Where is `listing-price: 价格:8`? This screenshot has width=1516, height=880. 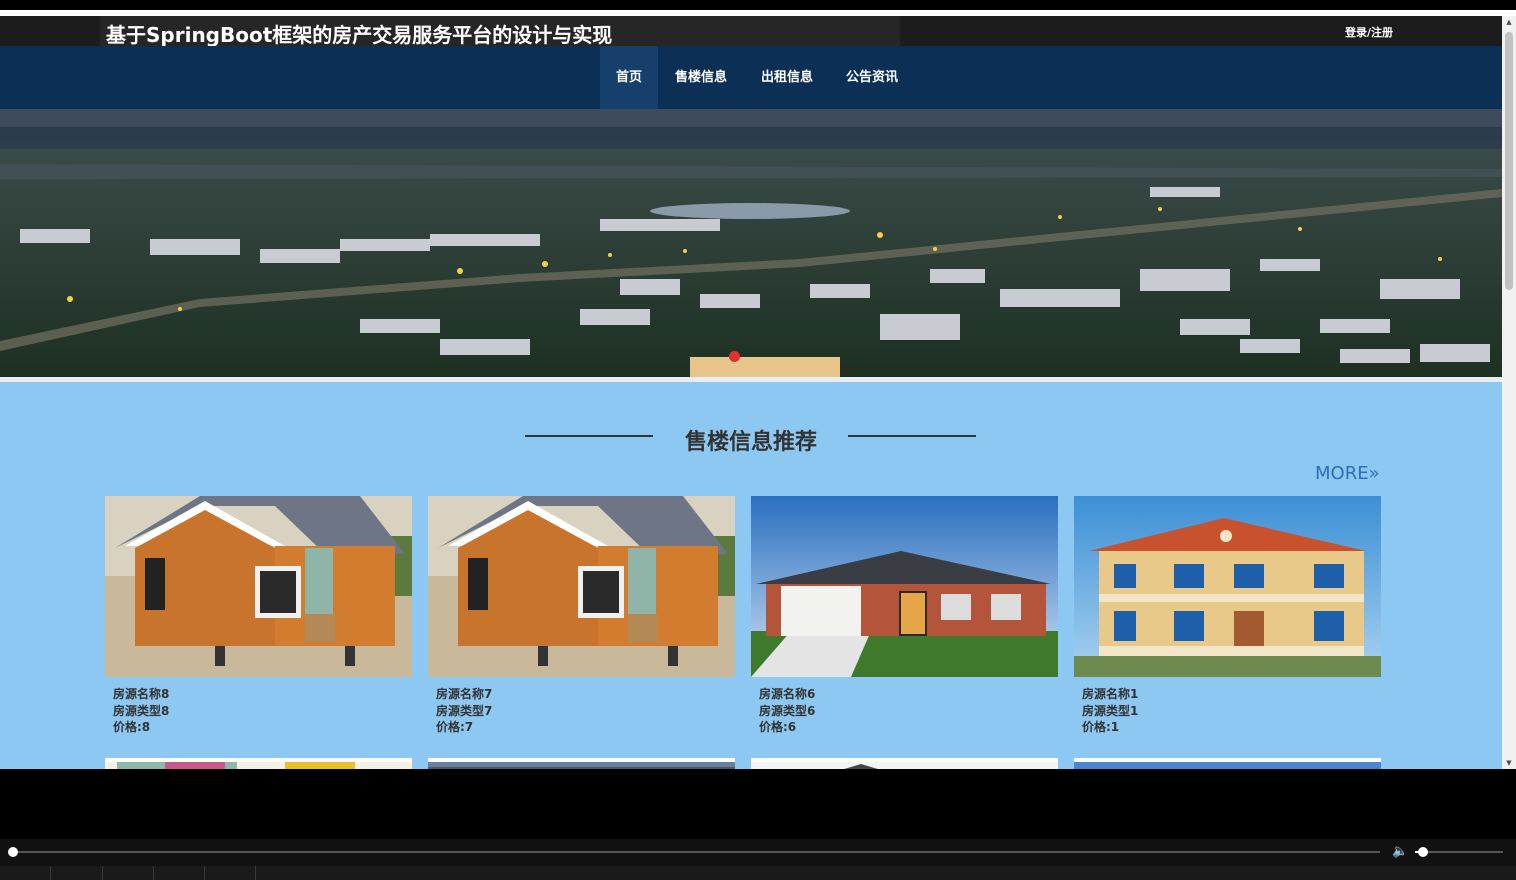
listing-price: 价格:8 is located at coordinates (132, 727).